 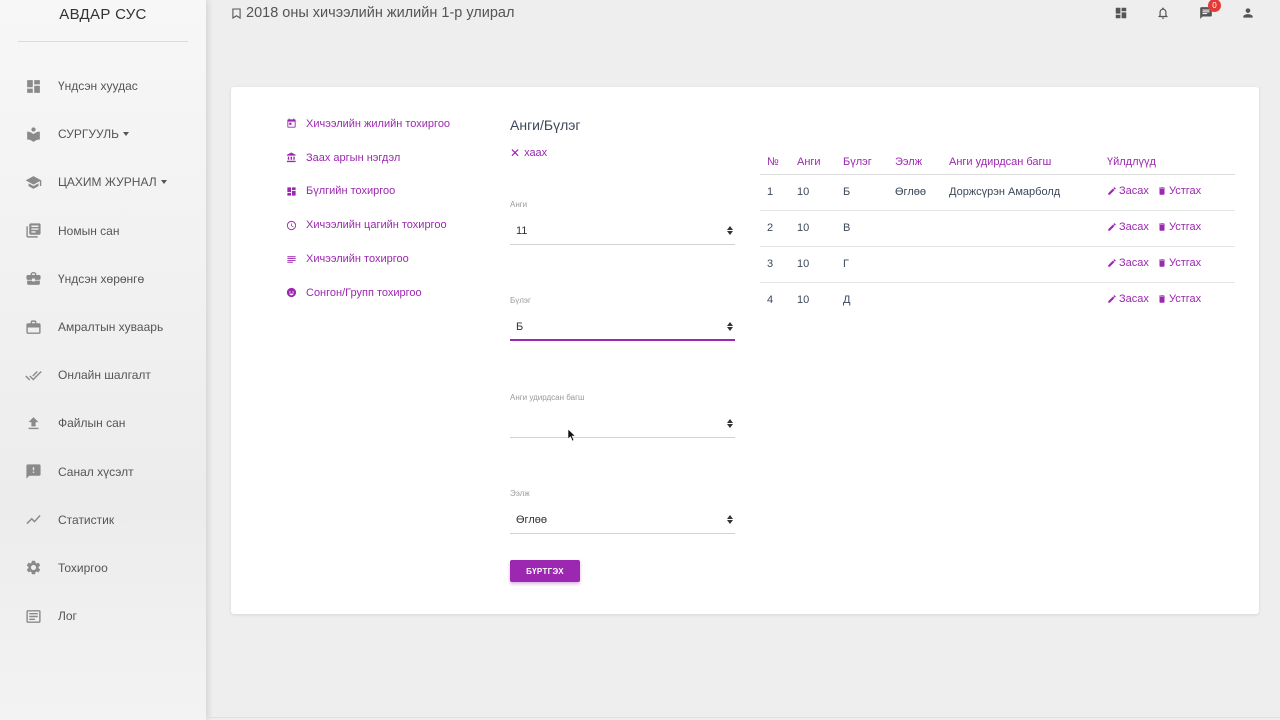 I want to click on user-profile-button, so click(x=1248, y=13).